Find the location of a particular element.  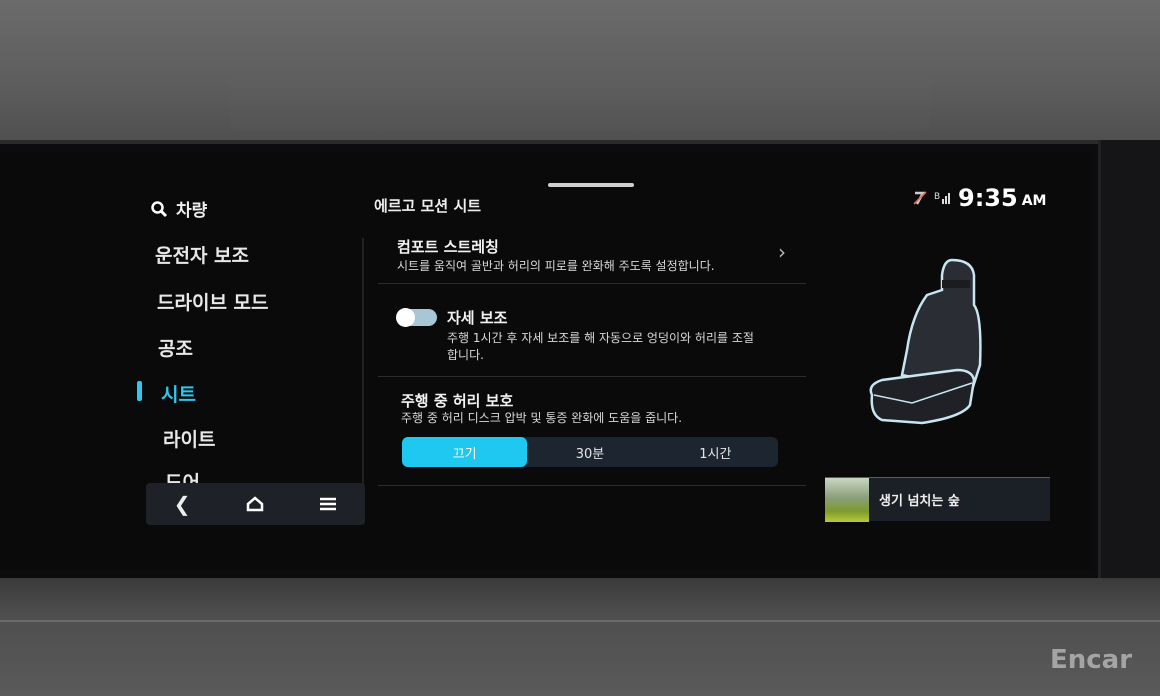

watermark-logo: Encar is located at coordinates (1091, 660).